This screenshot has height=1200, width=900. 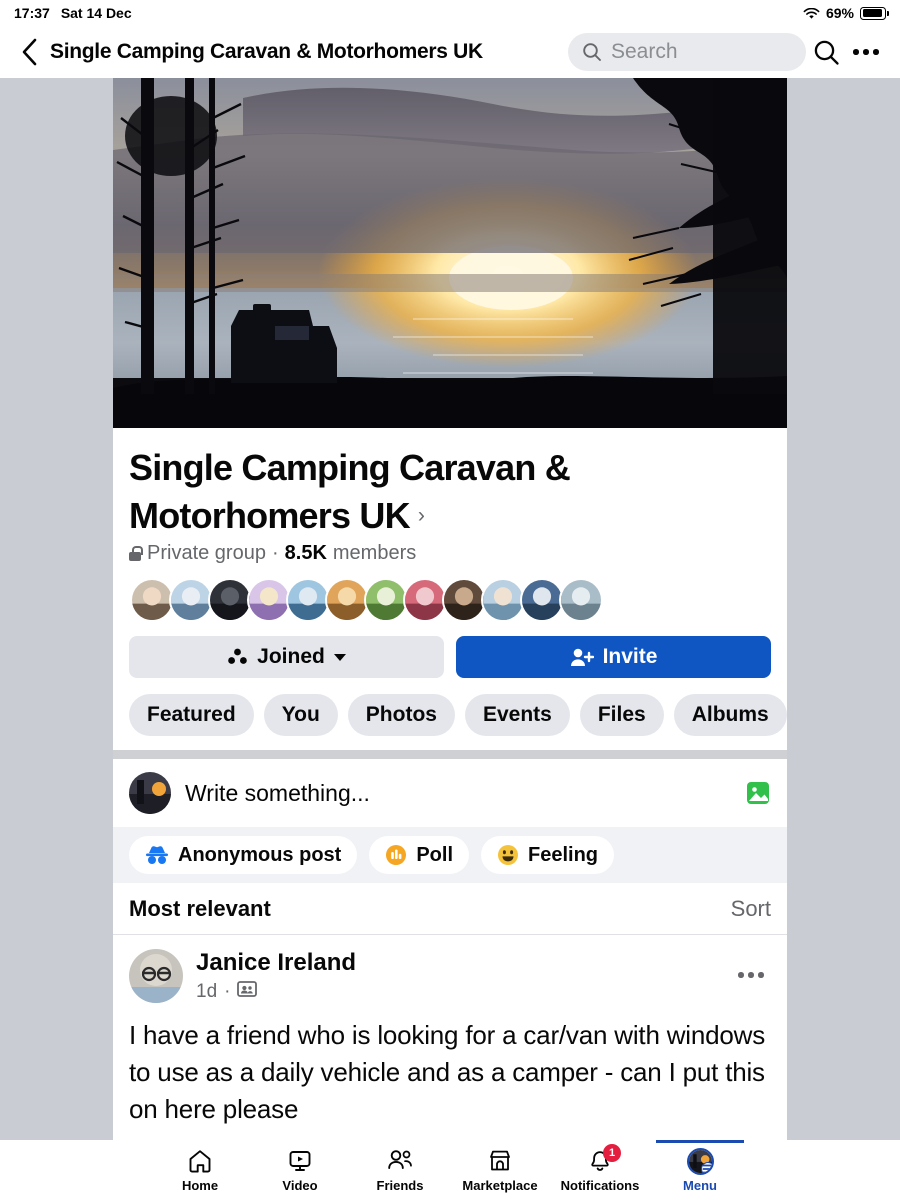 I want to click on group-tab-you: You, so click(x=300, y=715).